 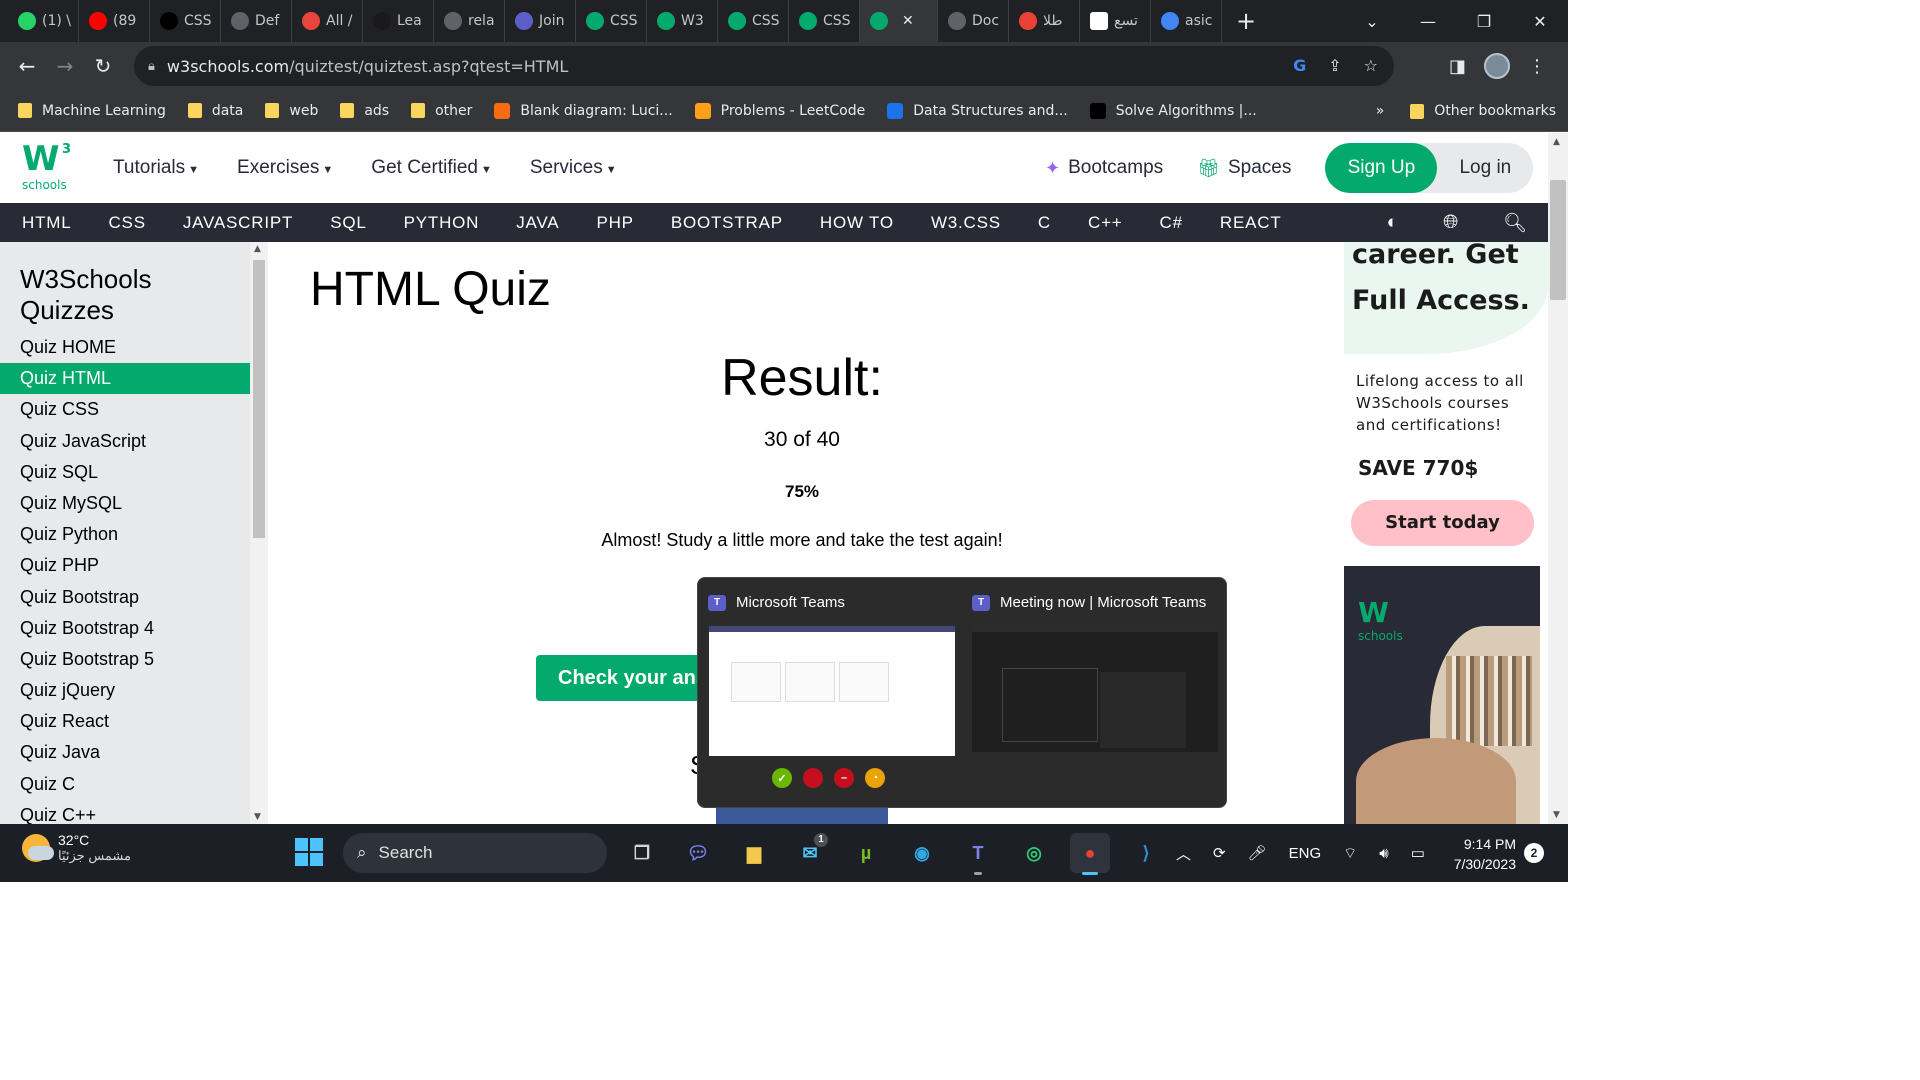 What do you see at coordinates (364, 111) in the screenshot?
I see `bookmark-folder: ads` at bounding box center [364, 111].